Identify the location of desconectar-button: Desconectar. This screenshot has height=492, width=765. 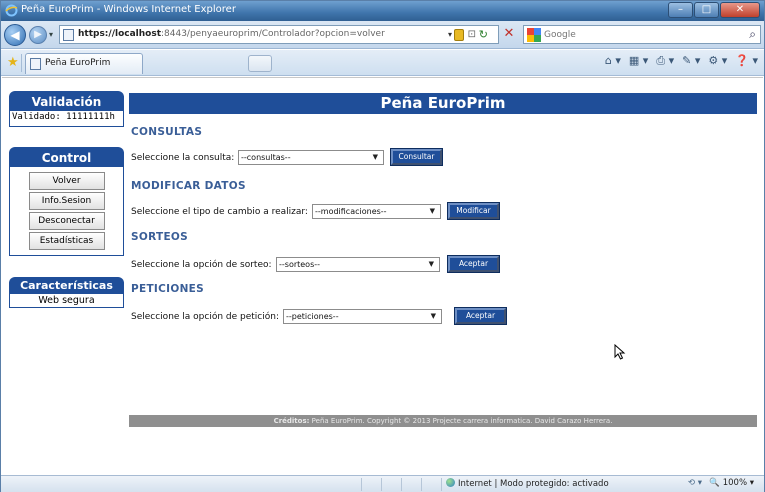
(66, 221).